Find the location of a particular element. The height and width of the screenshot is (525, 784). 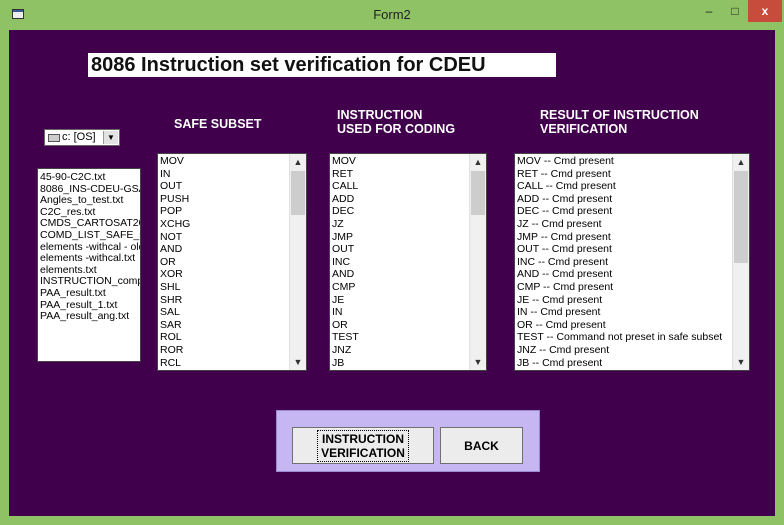

list-item: PUSH is located at coordinates (233, 199).